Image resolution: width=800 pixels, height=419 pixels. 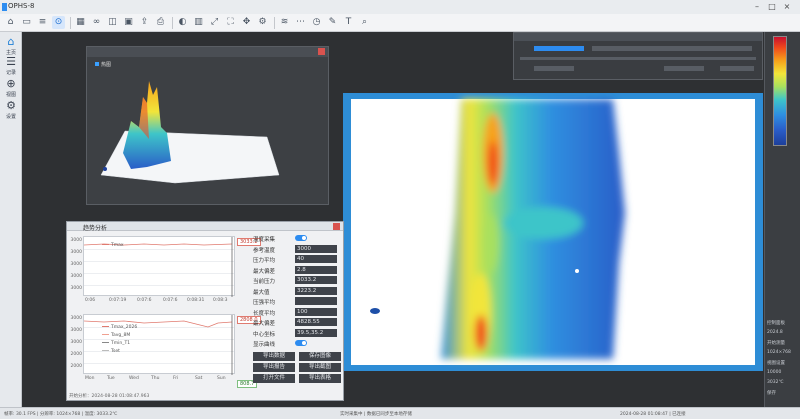 What do you see at coordinates (155, 378) in the screenshot?
I see `x-tick: Thu` at bounding box center [155, 378].